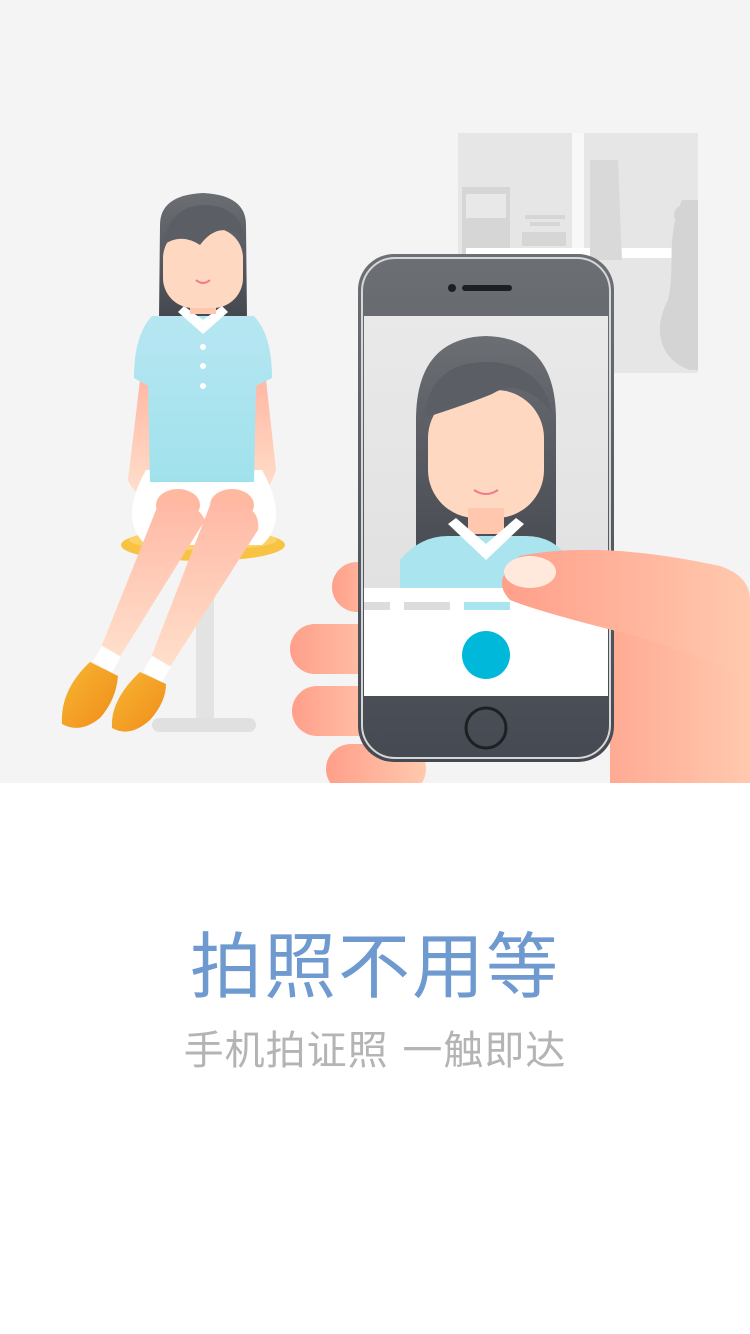  I want to click on phone-mockup, so click(486, 508).